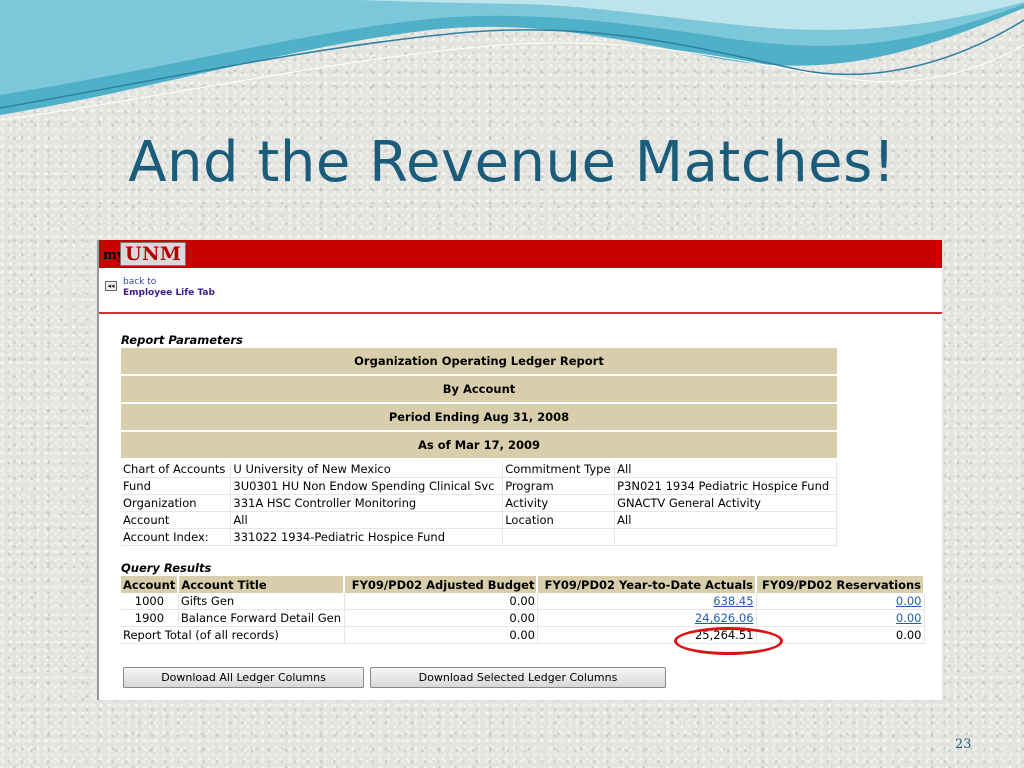 The height and width of the screenshot is (768, 1024). What do you see at coordinates (559, 520) in the screenshot?
I see `param-label: Location` at bounding box center [559, 520].